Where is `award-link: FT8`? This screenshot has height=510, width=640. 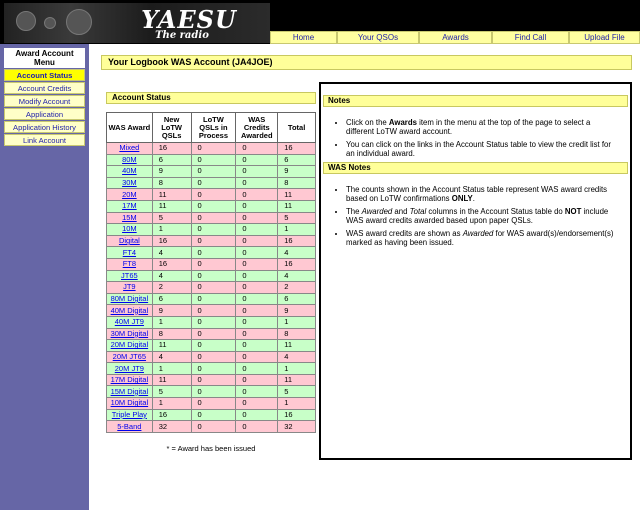 award-link: FT8 is located at coordinates (129, 263).